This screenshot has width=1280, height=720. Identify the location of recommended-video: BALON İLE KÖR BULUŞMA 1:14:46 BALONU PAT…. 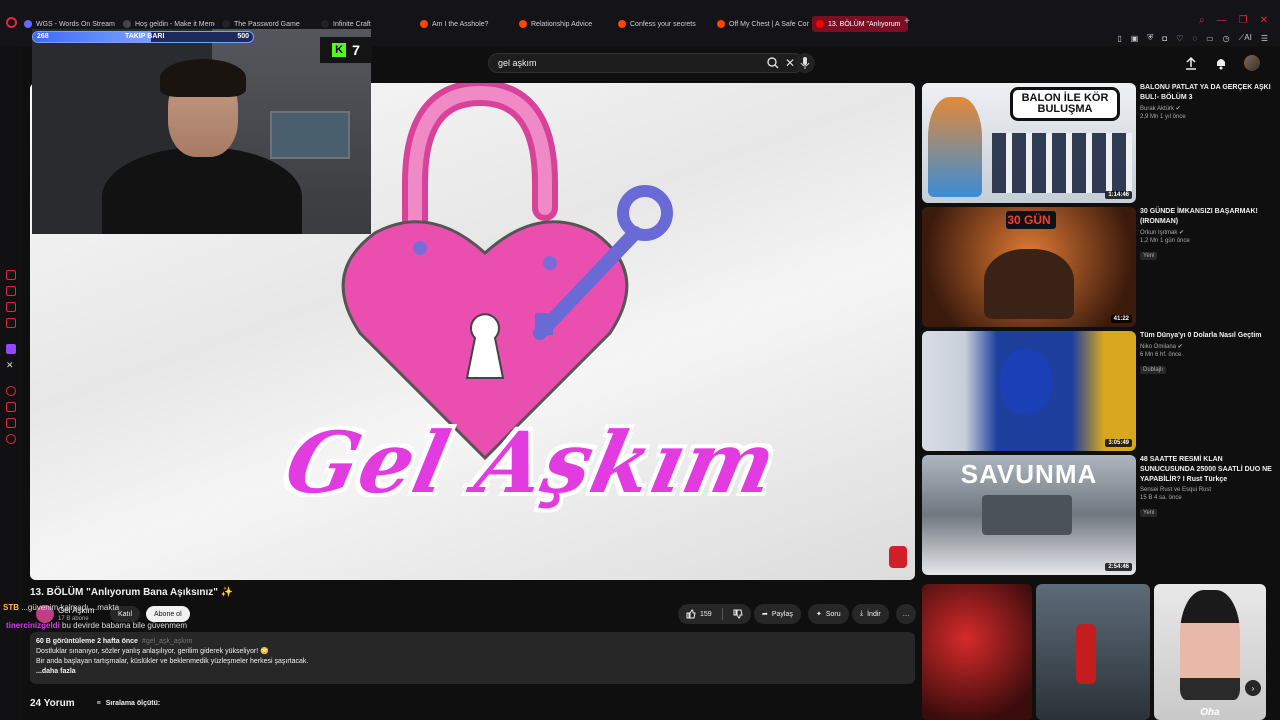
(1097, 143).